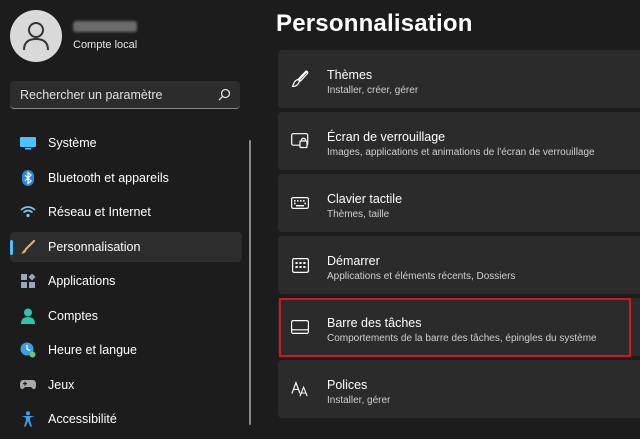  What do you see at coordinates (224, 94) in the screenshot?
I see `search-icon` at bounding box center [224, 94].